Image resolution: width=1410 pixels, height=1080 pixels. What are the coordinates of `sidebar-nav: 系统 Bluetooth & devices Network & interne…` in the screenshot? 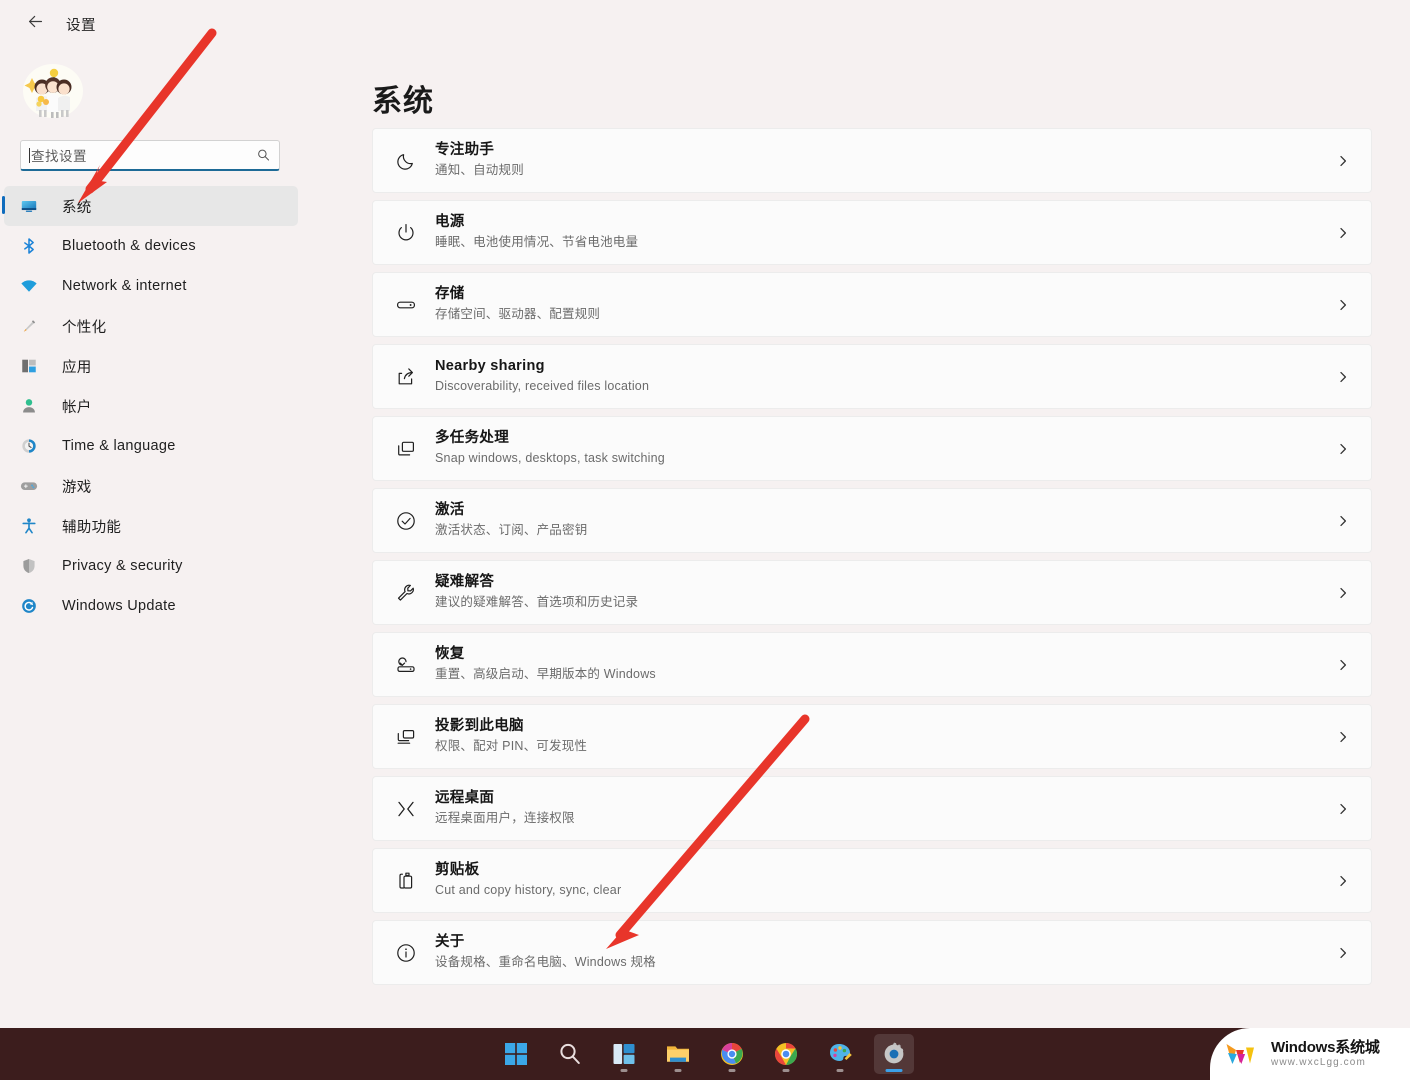 It's located at (155, 406).